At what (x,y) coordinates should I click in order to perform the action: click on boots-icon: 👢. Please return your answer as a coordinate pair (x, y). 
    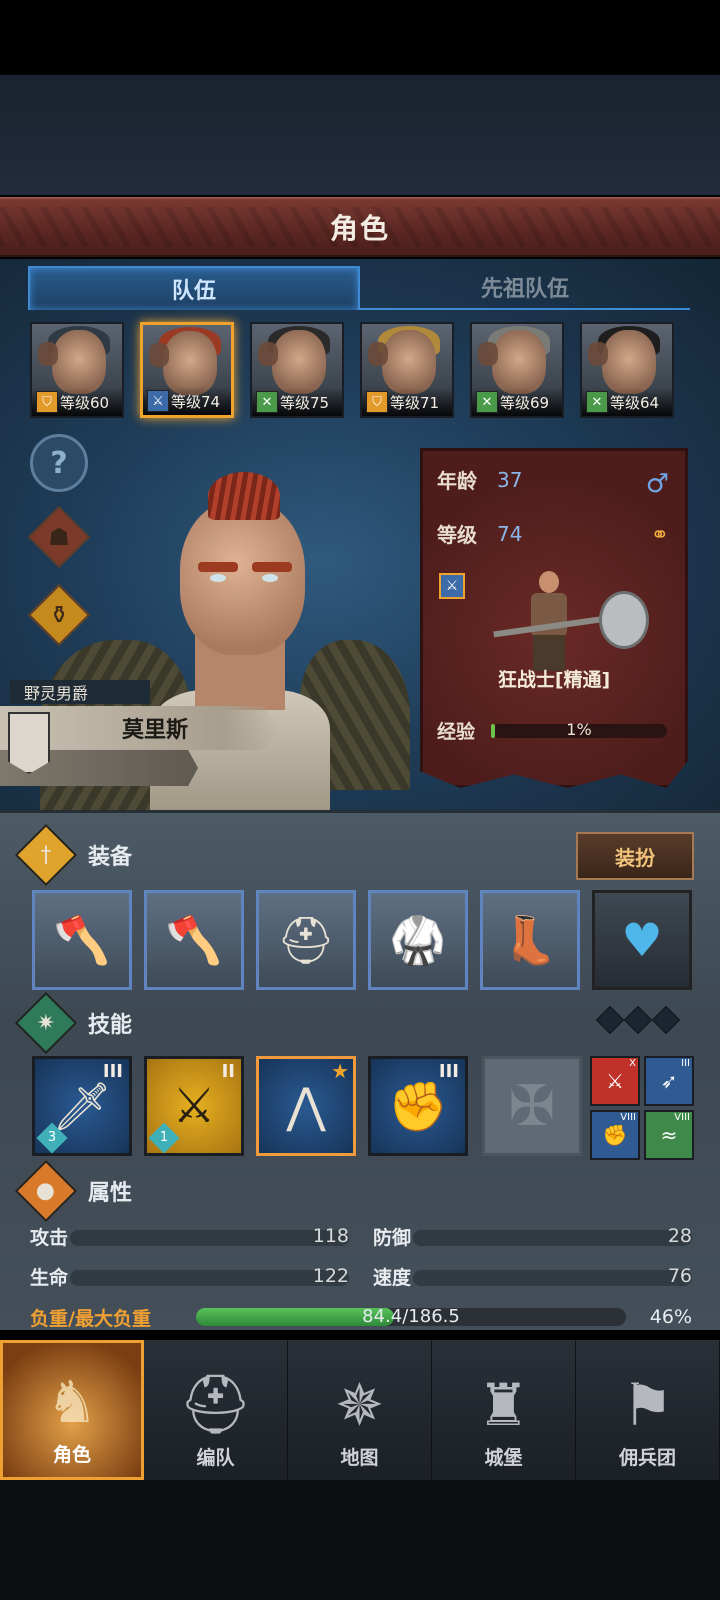
    Looking at the image, I should click on (530, 939).